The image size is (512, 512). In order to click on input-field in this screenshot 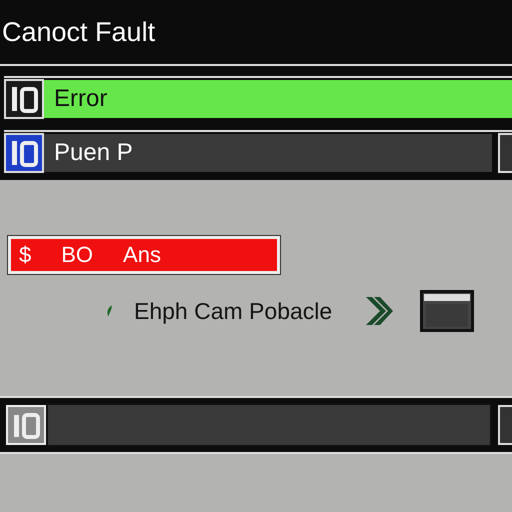, I will do `click(269, 425)`.